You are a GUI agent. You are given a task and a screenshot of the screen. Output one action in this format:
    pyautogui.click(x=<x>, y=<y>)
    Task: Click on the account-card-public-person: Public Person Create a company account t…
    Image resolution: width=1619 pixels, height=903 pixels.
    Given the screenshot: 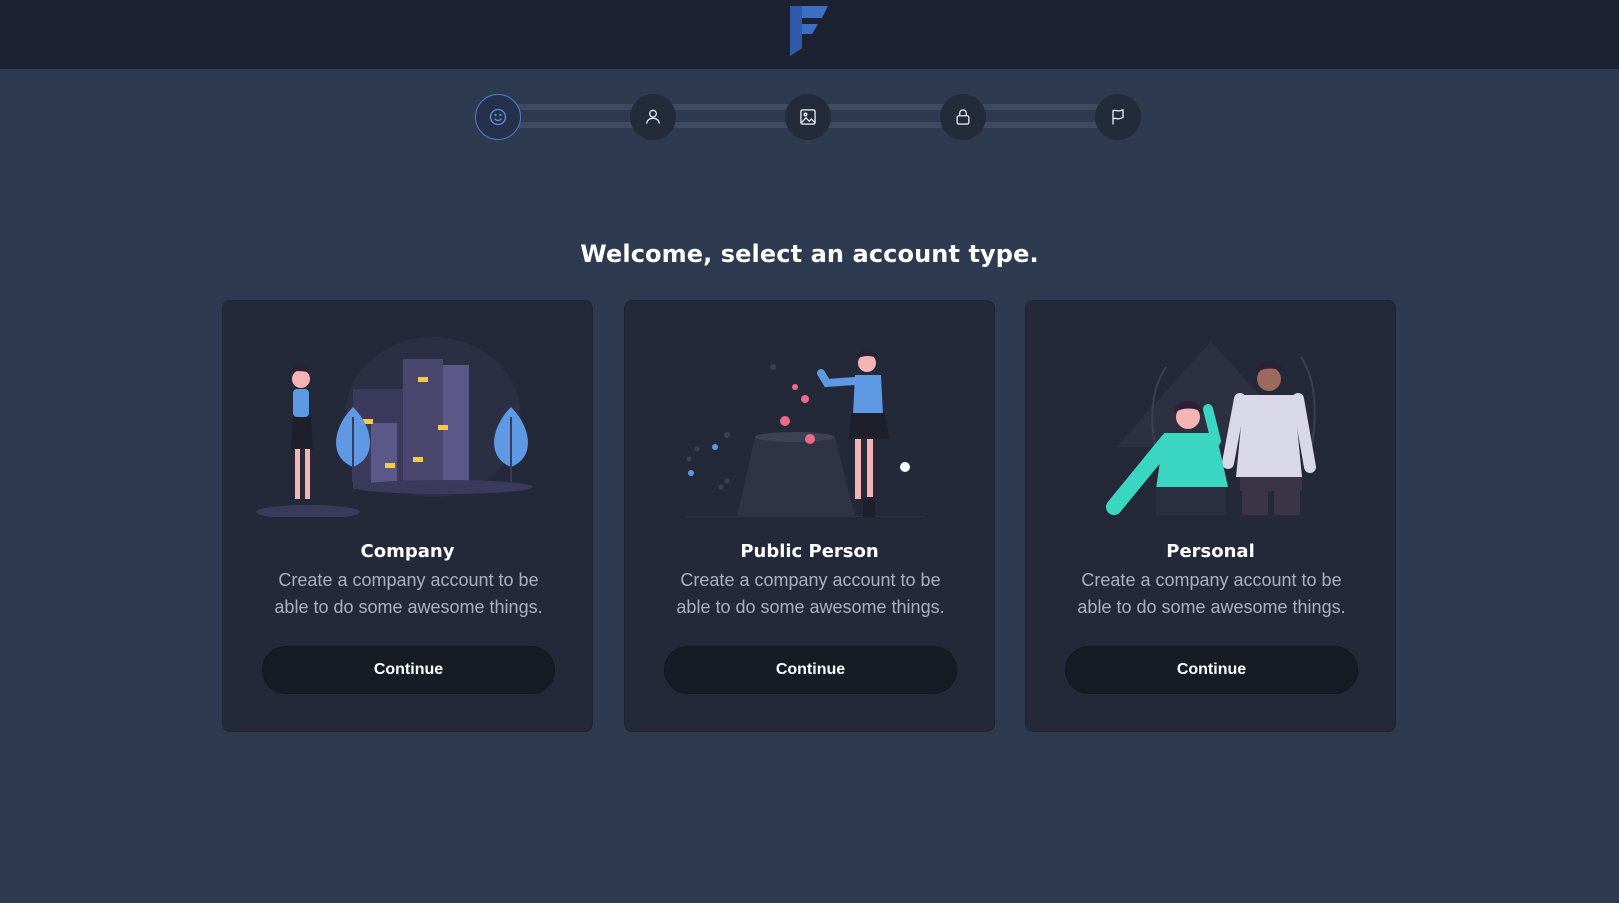 What is the action you would take?
    pyautogui.click(x=809, y=516)
    